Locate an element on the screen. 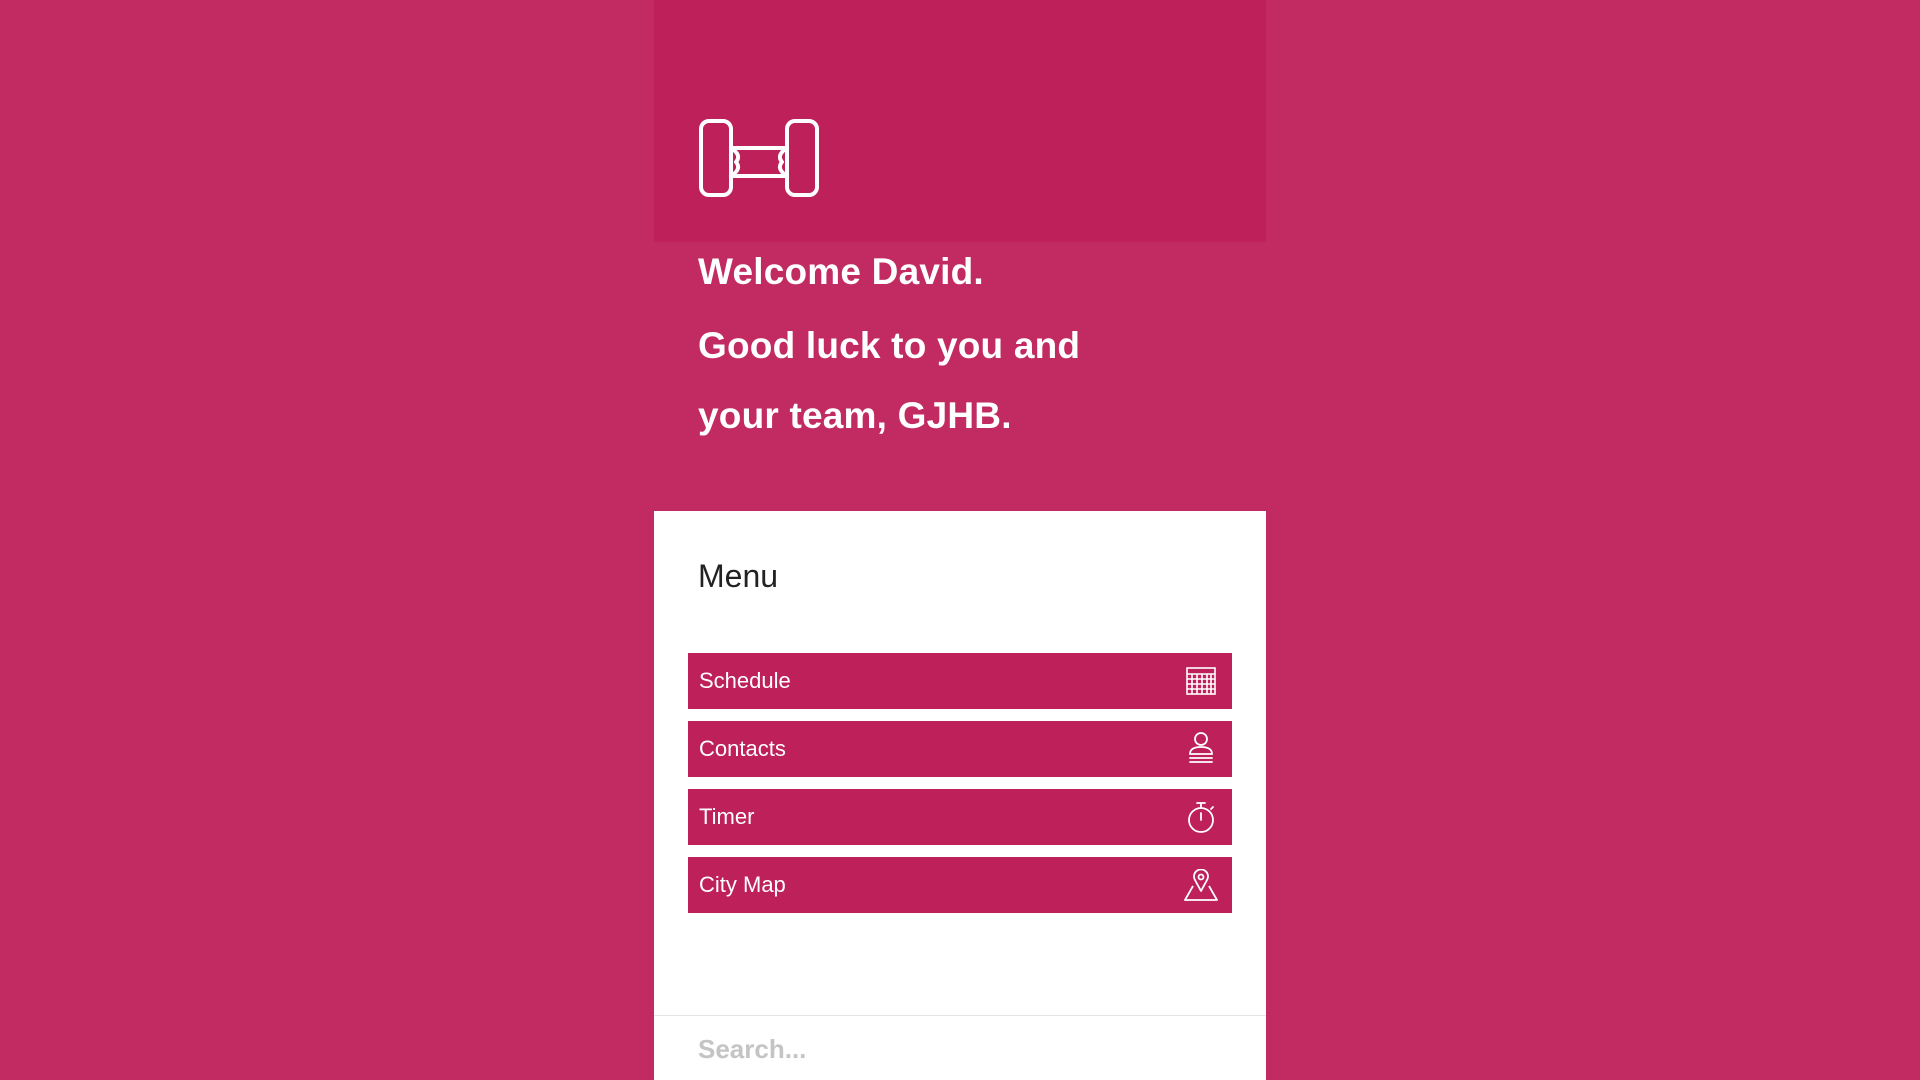  calendar-icon is located at coordinates (1201, 681).